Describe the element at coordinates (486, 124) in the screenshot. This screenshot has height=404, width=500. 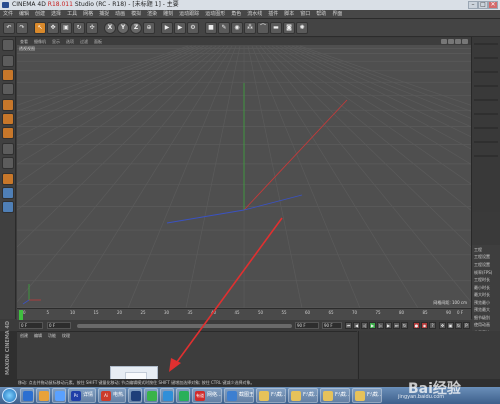
I see `object-manager` at that location.